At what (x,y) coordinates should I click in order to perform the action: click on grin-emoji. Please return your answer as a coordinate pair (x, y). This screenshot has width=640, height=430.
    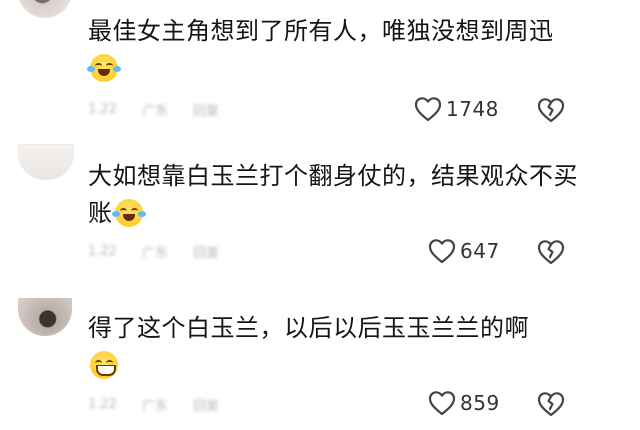
    Looking at the image, I should click on (104, 365).